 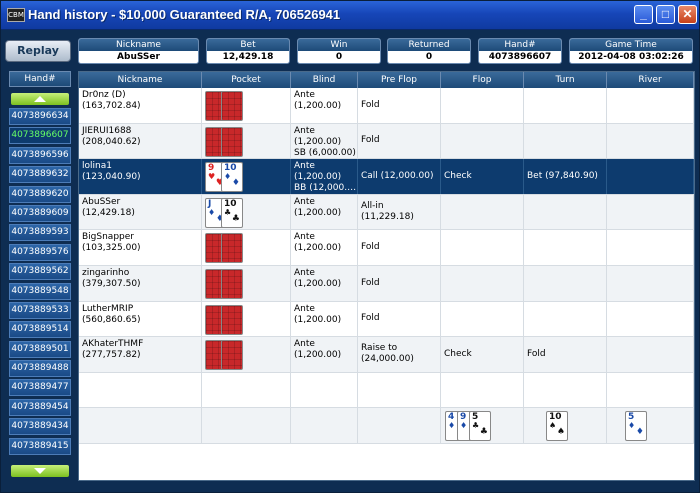 What do you see at coordinates (111, 355) in the screenshot?
I see `cell-text: (277,757.82)` at bounding box center [111, 355].